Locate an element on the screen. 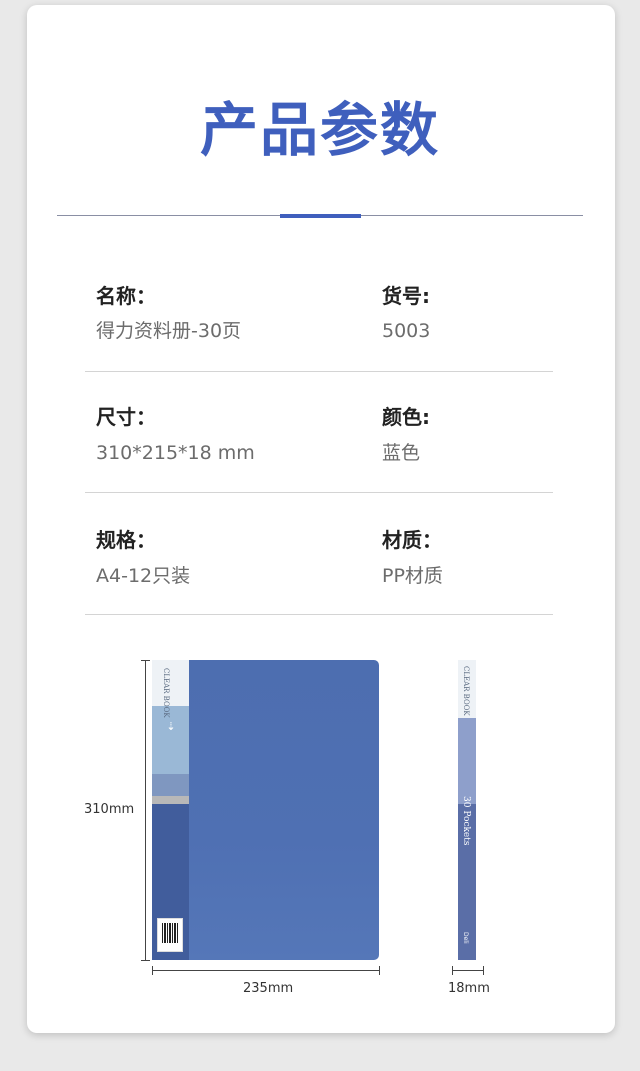  barcode-icon is located at coordinates (170, 935).